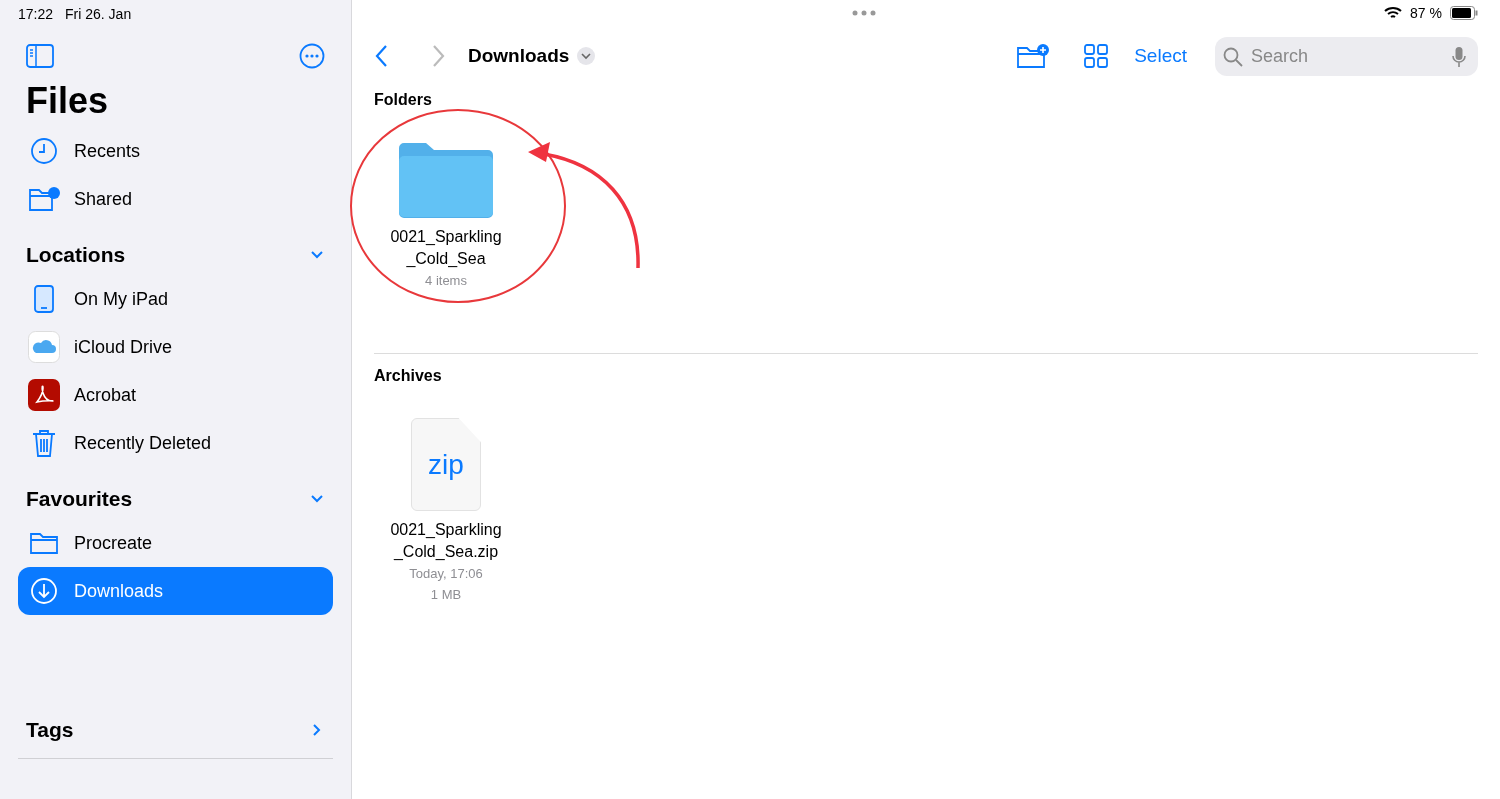  Describe the element at coordinates (175, 499) in the screenshot. I see `section-header: Favourites` at that location.